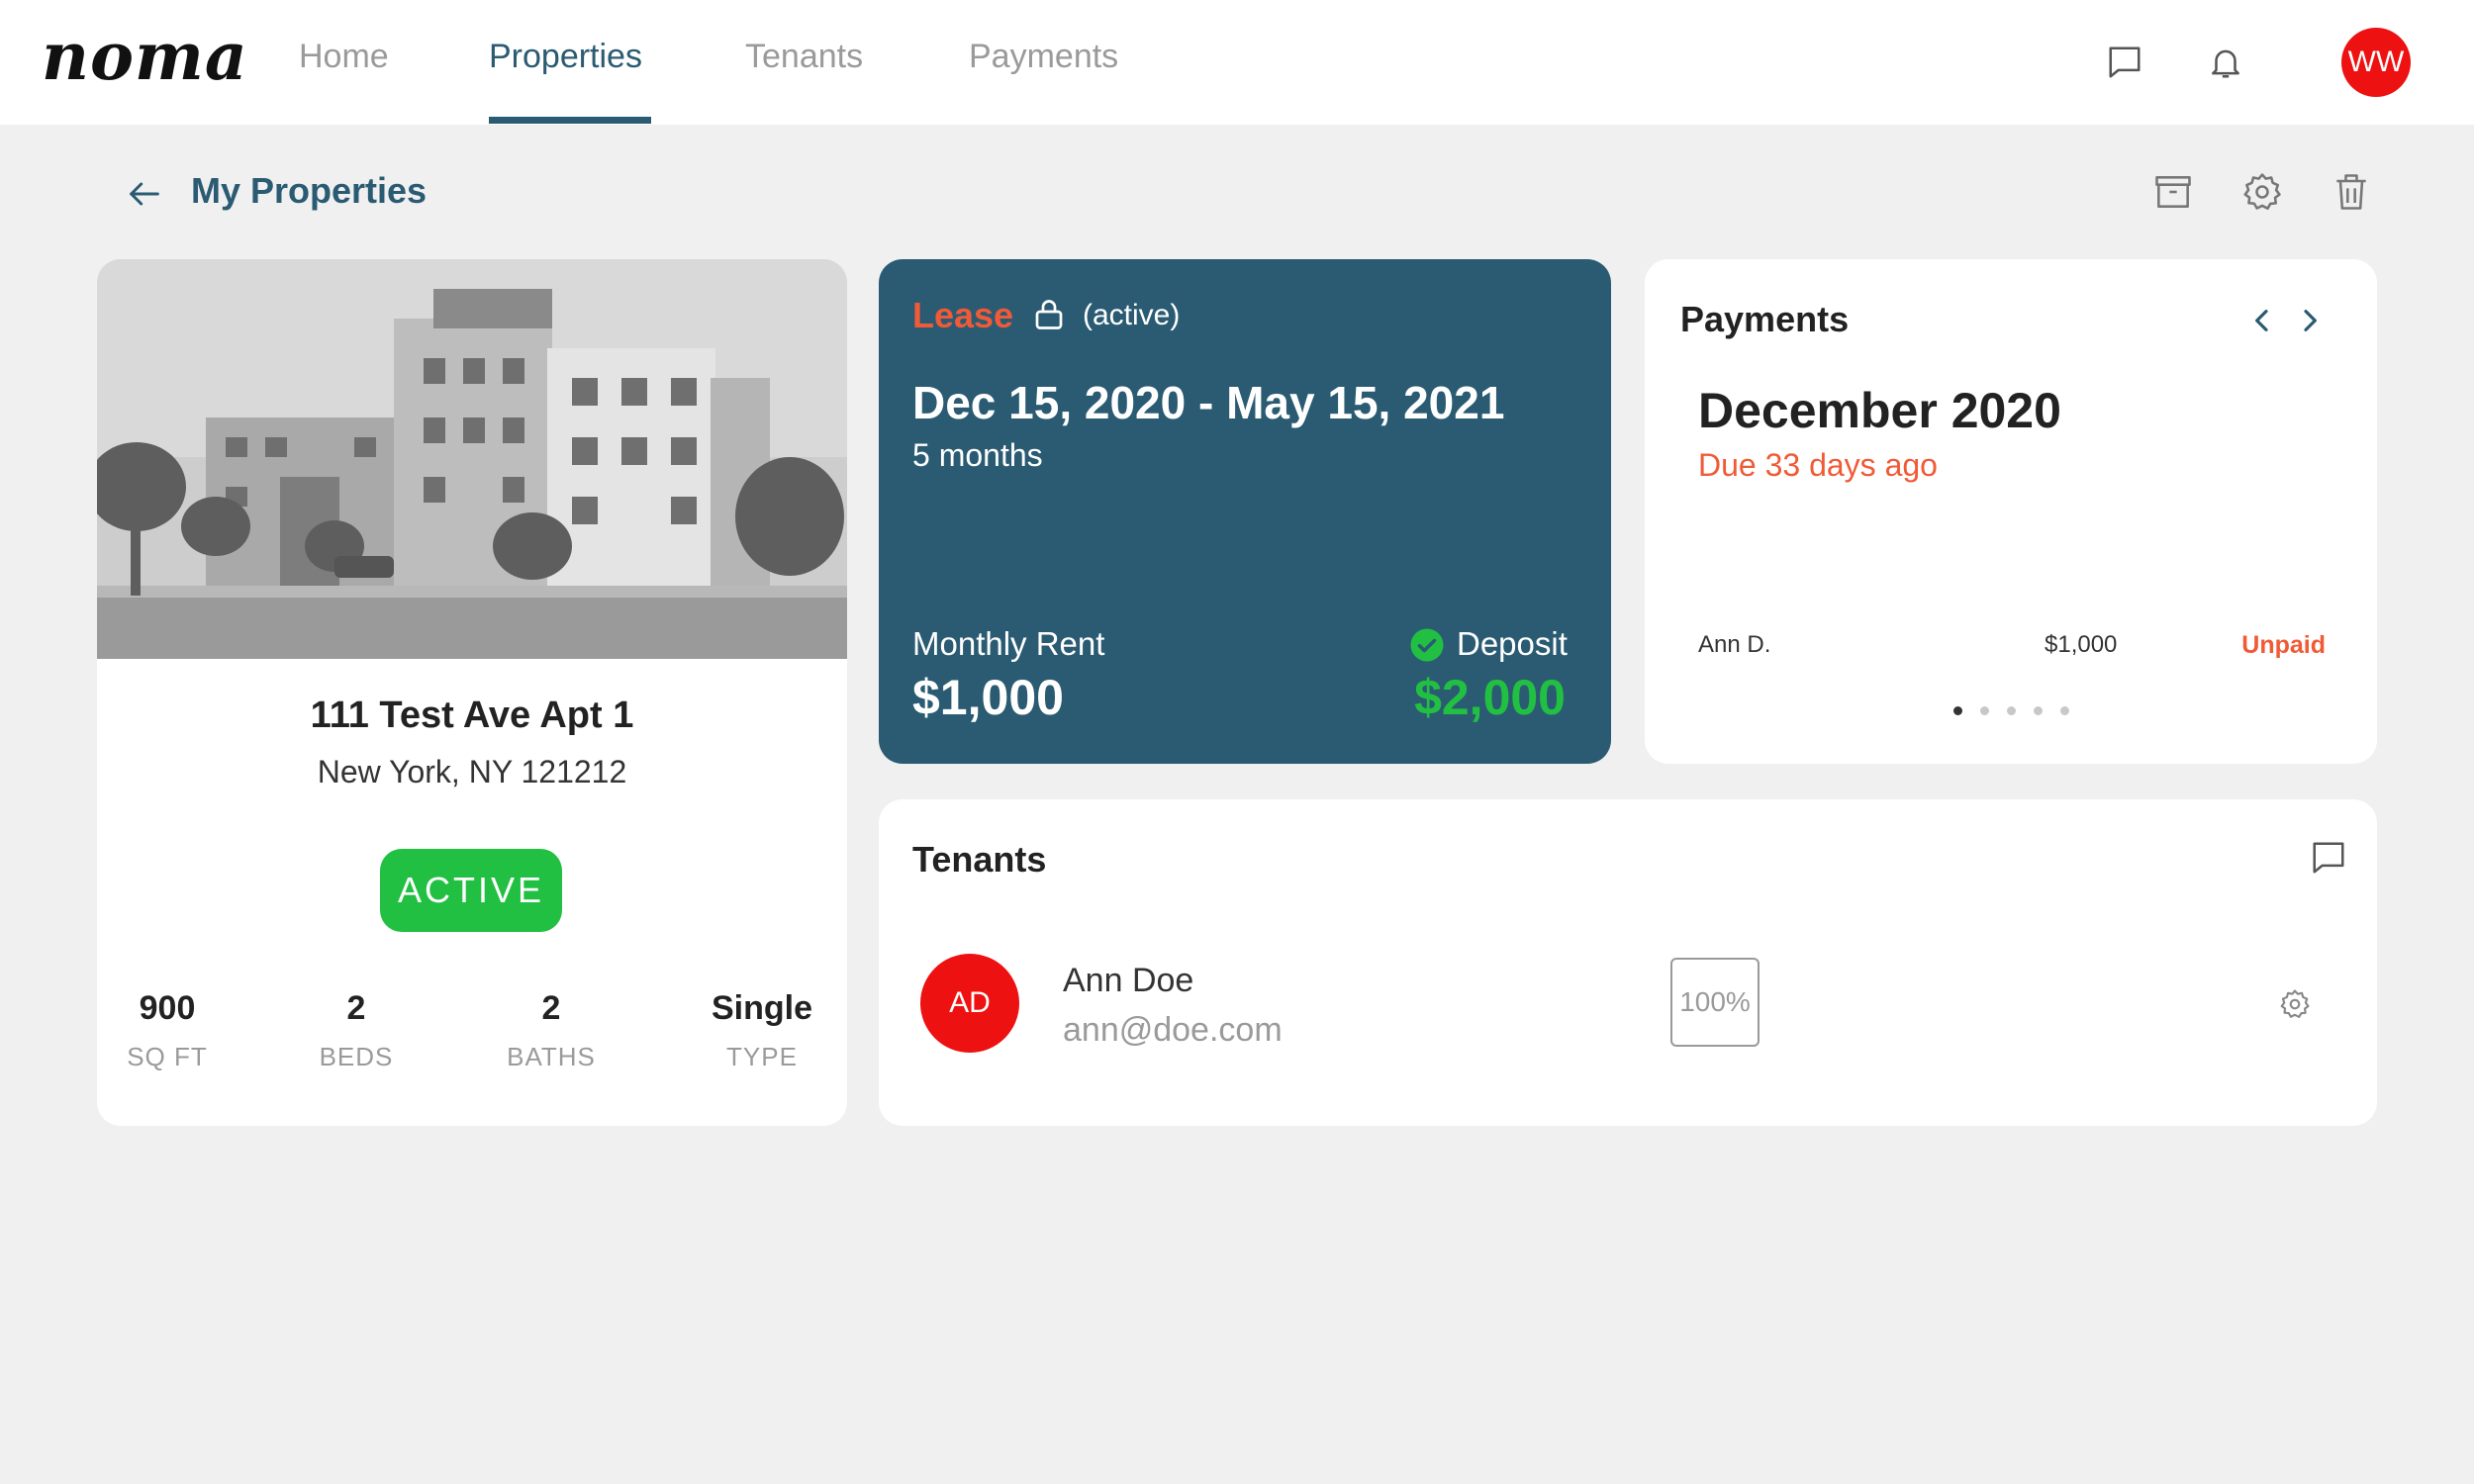 This screenshot has width=2474, height=1484. Describe the element at coordinates (969, 1003) in the screenshot. I see `tenant-avatar: AD` at that location.